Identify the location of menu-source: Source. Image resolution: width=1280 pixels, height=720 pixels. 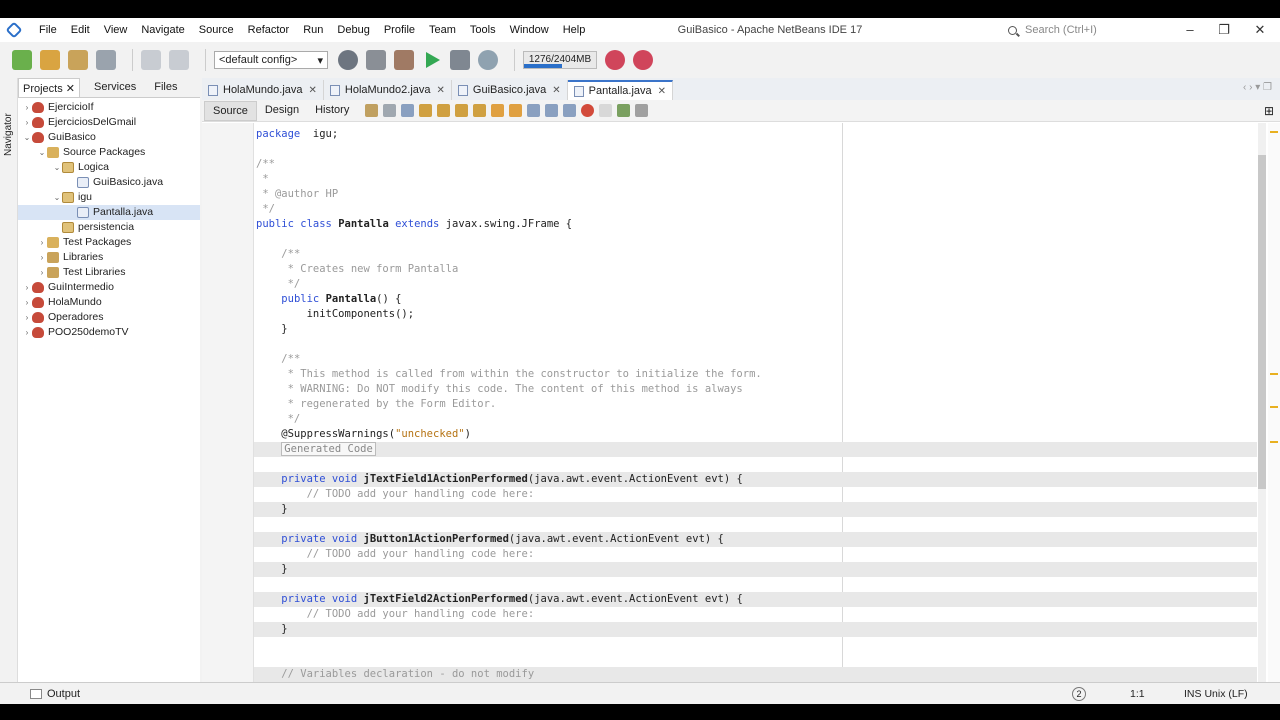
(216, 30).